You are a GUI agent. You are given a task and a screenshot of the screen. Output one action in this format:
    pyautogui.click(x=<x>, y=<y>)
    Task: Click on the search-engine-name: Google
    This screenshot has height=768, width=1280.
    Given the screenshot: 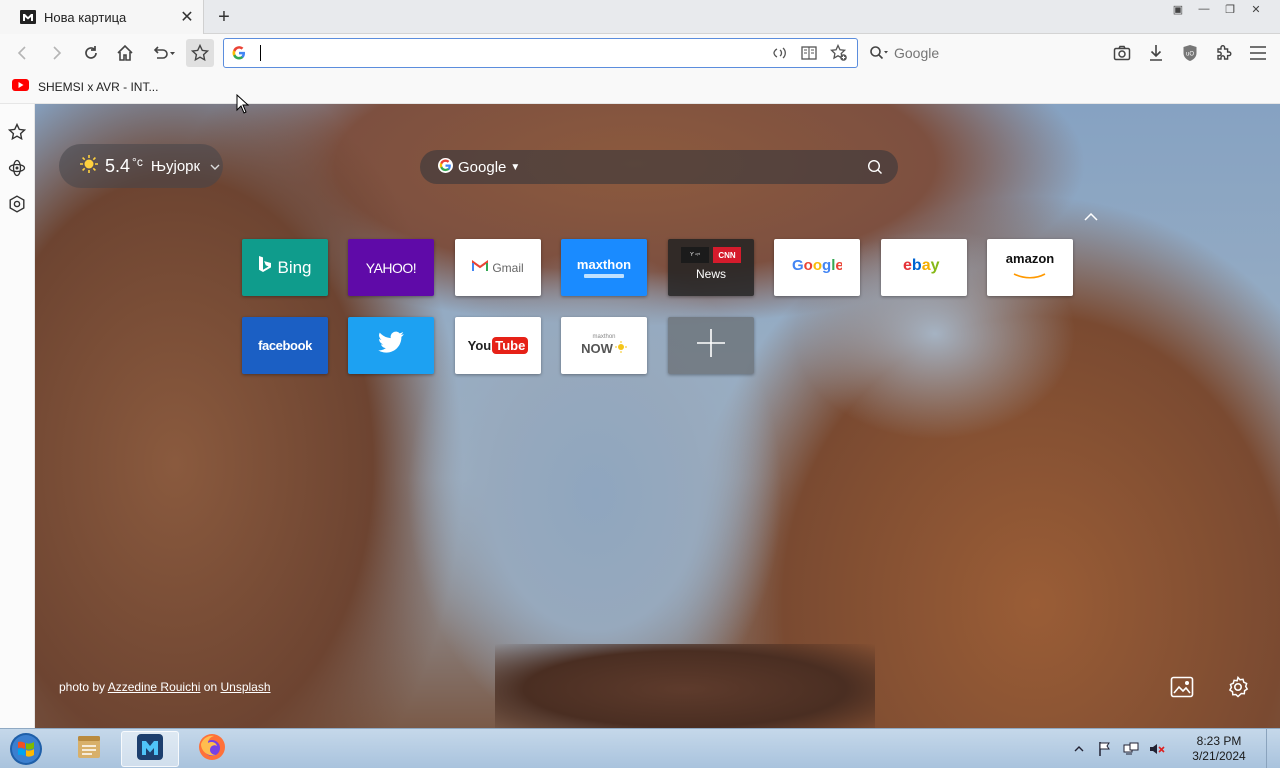 What is the action you would take?
    pyautogui.click(x=482, y=167)
    